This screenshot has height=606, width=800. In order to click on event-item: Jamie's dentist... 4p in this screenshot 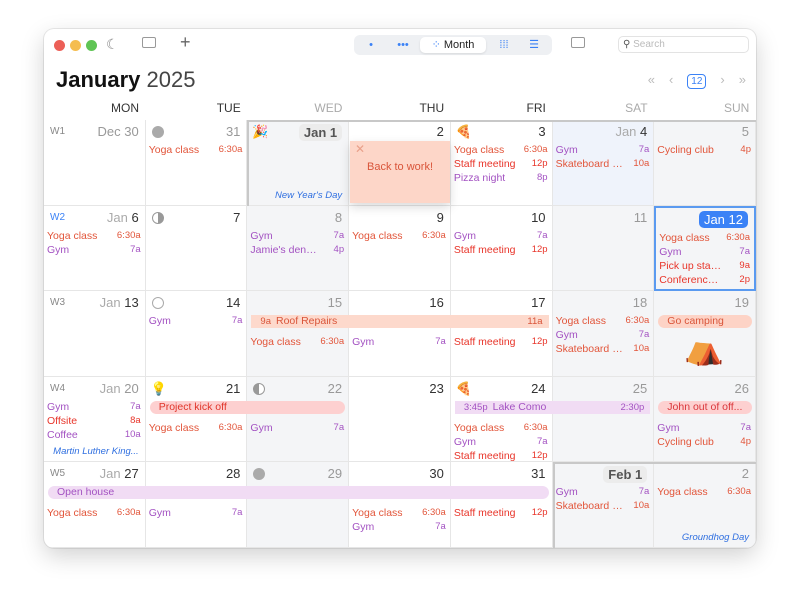, I will do `click(297, 250)`.